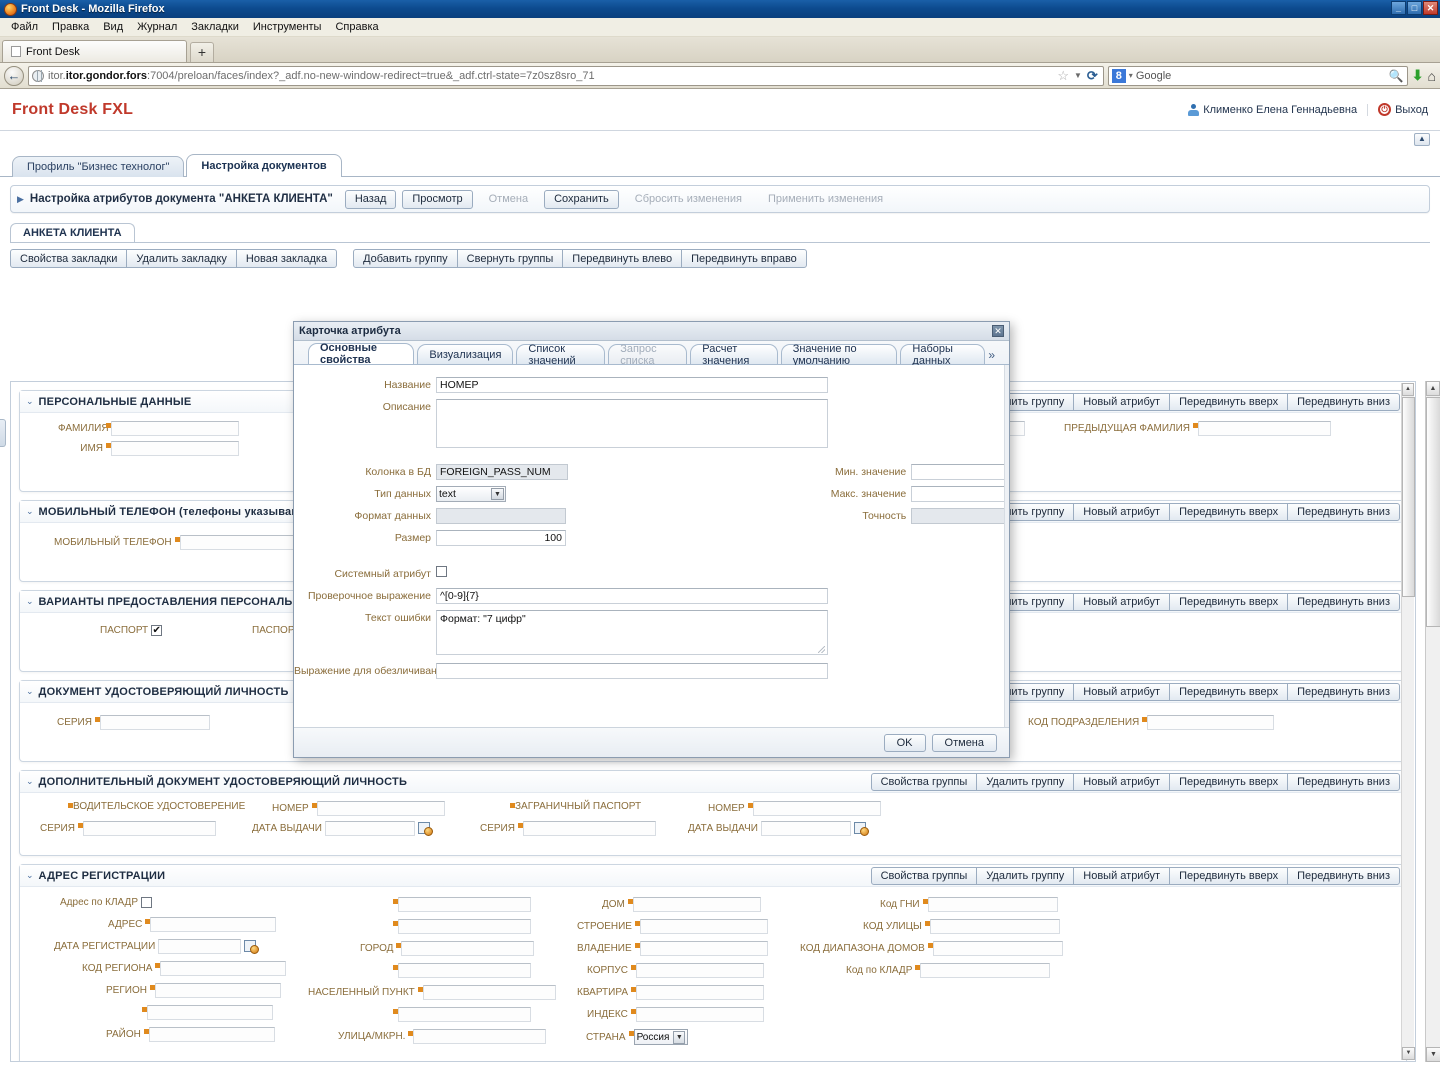 This screenshot has height=1080, width=1440. I want to click on chevron-down-icon: ▼, so click(497, 494).